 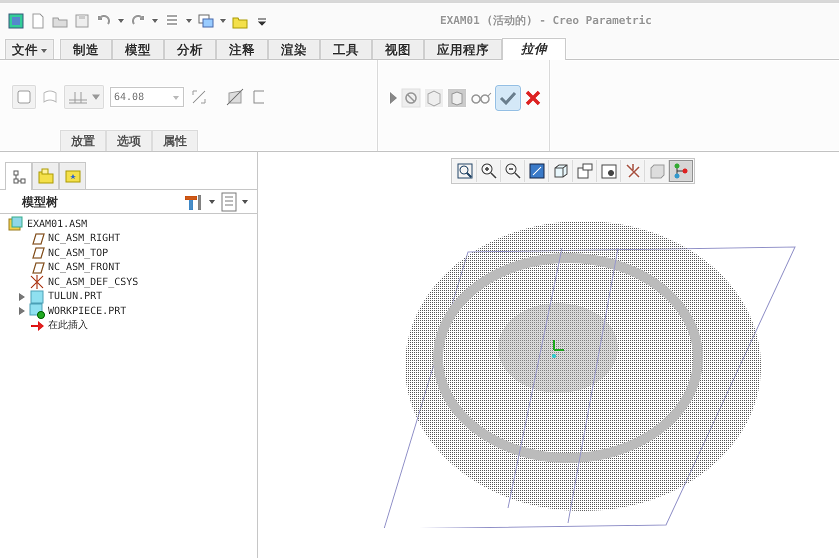 What do you see at coordinates (29, 49) in the screenshot?
I see `file-menu: 文件` at bounding box center [29, 49].